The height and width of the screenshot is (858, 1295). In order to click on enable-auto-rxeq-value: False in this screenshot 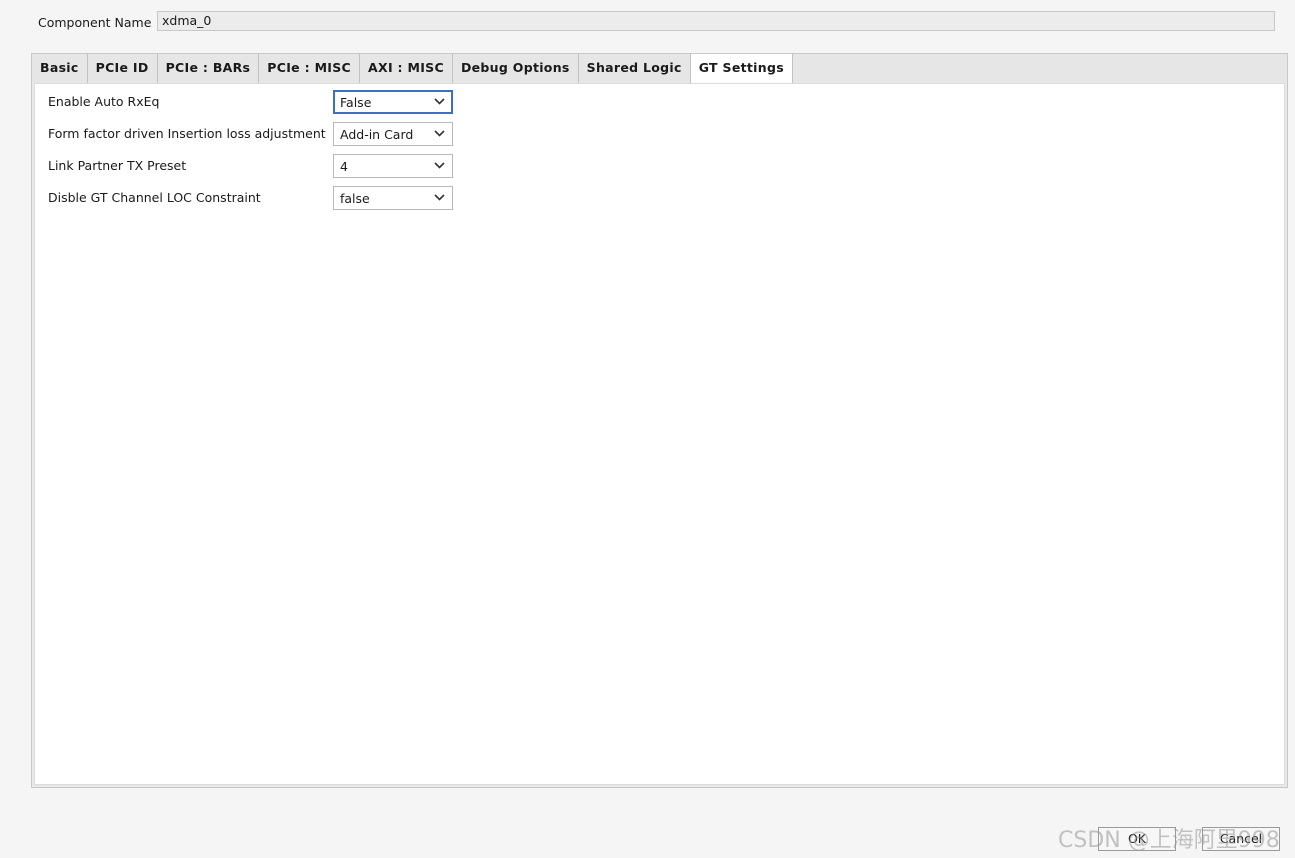, I will do `click(356, 102)`.